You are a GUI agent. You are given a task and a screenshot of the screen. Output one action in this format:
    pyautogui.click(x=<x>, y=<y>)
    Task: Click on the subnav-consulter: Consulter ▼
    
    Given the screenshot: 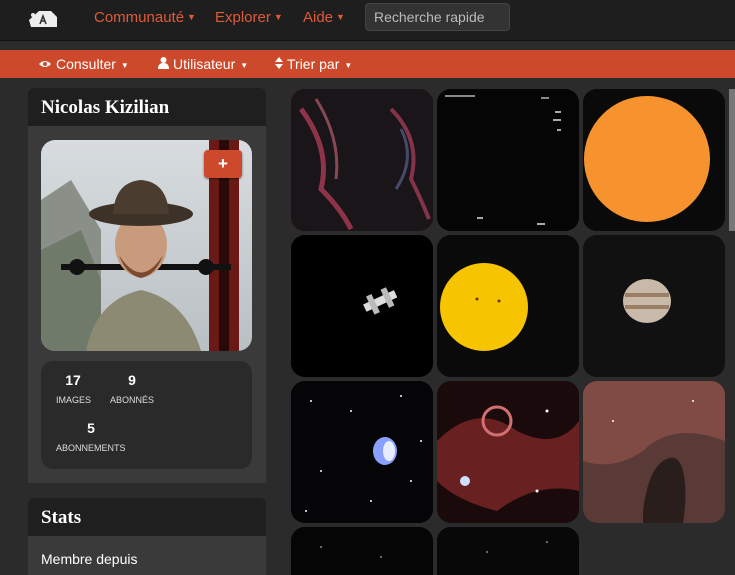 What is the action you would take?
    pyautogui.click(x=83, y=64)
    